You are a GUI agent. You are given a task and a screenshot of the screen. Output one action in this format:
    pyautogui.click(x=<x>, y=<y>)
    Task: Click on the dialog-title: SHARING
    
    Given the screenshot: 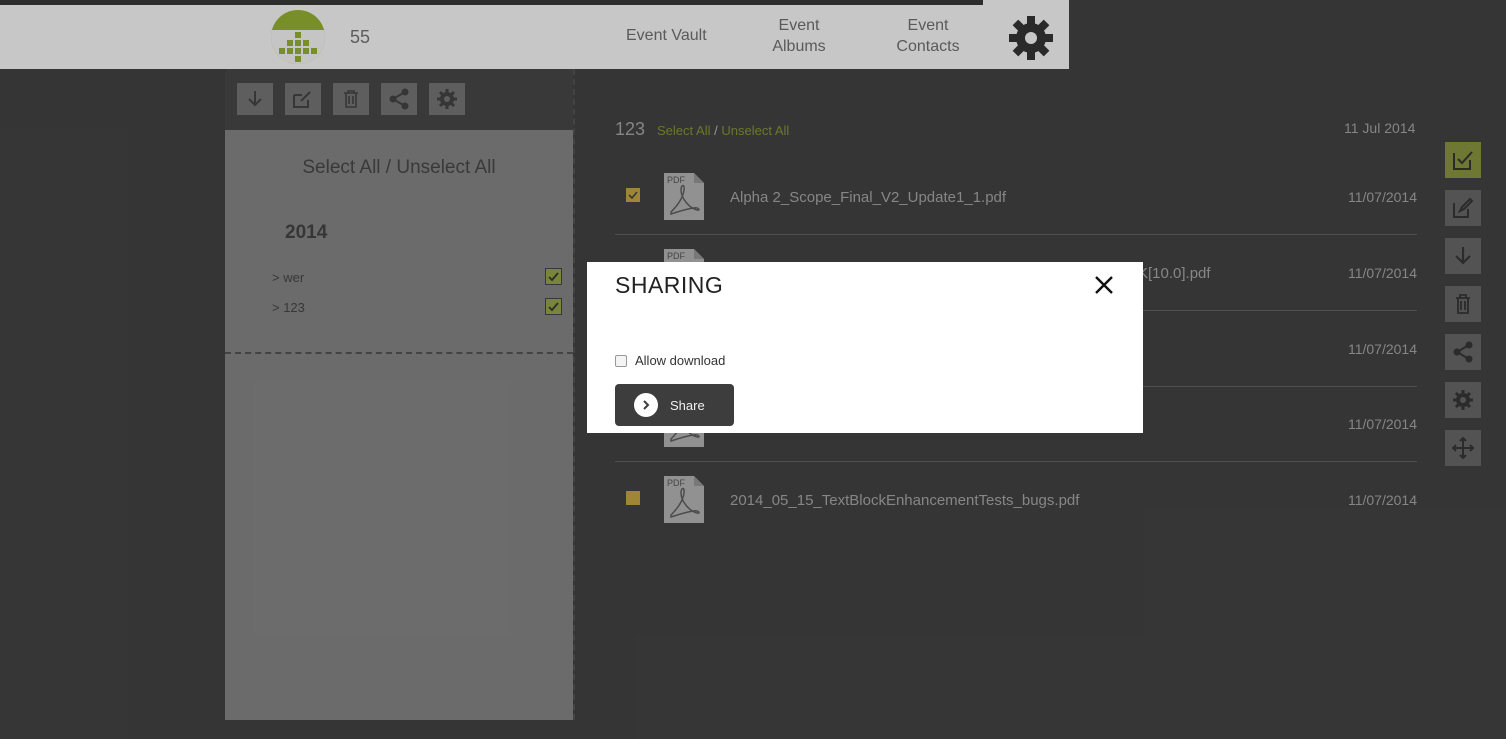 What is the action you would take?
    pyautogui.click(x=669, y=285)
    